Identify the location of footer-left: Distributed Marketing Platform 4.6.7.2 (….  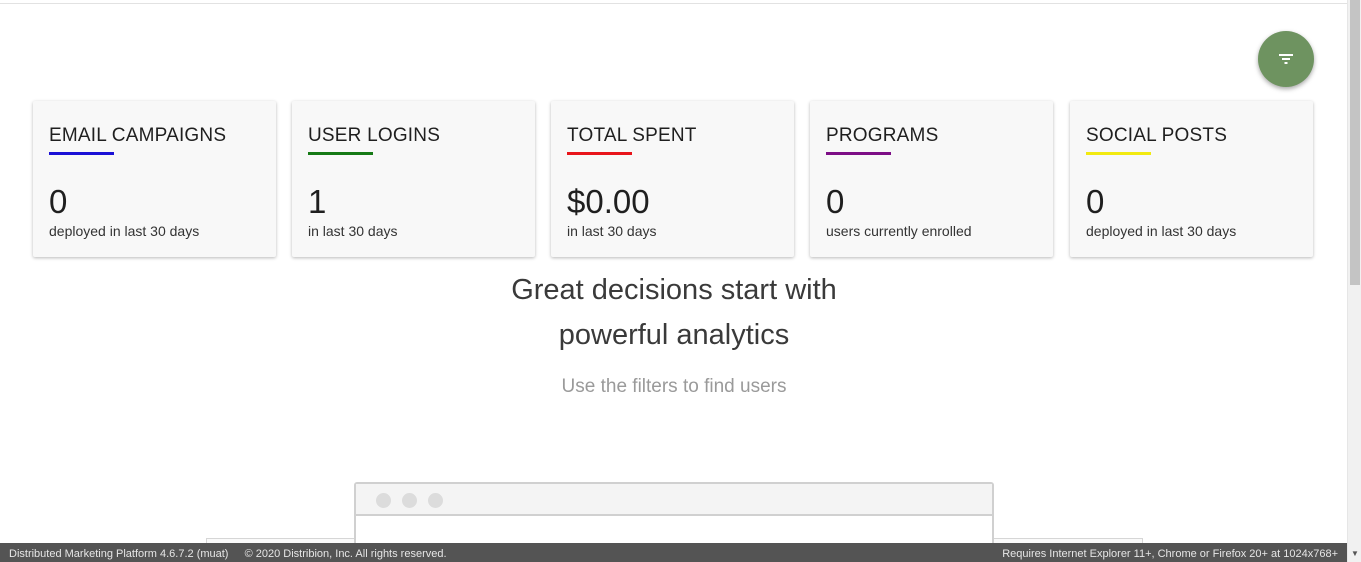
(228, 552).